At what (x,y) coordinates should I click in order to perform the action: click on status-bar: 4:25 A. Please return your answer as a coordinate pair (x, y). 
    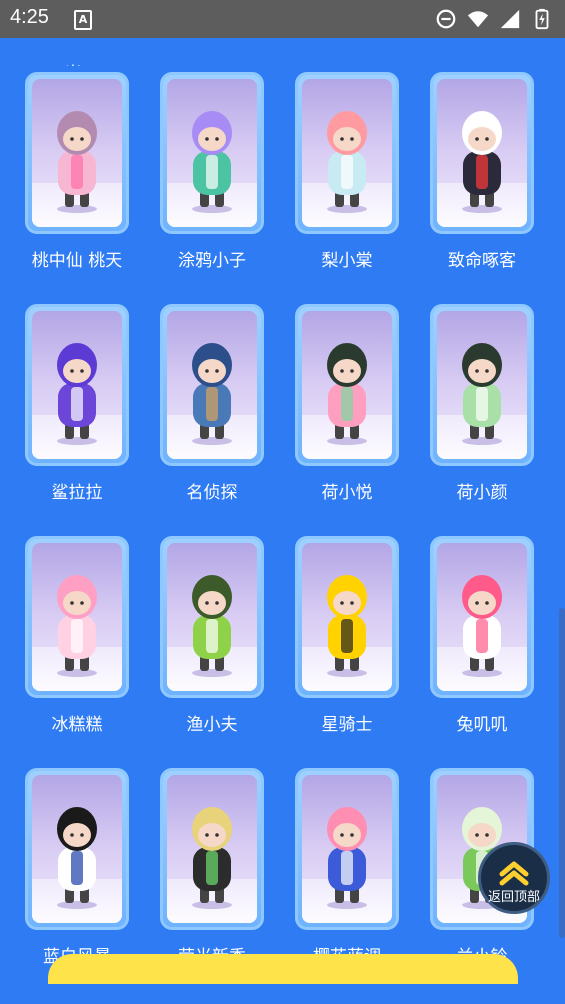
    Looking at the image, I should click on (282, 19).